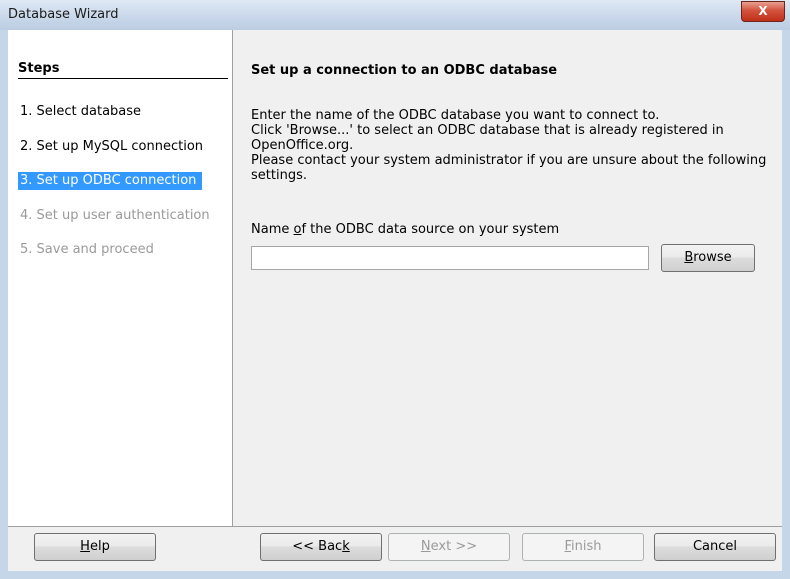  I want to click on step-mysql-connection: 2. Set up MySQL connection, so click(111, 147).